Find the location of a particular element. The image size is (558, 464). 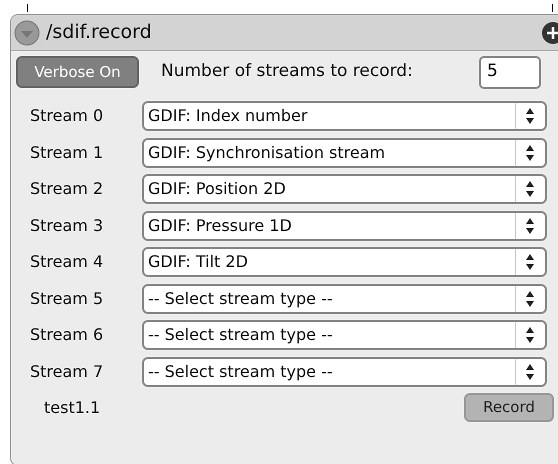

stream-label: Stream 1 is located at coordinates (67, 153).